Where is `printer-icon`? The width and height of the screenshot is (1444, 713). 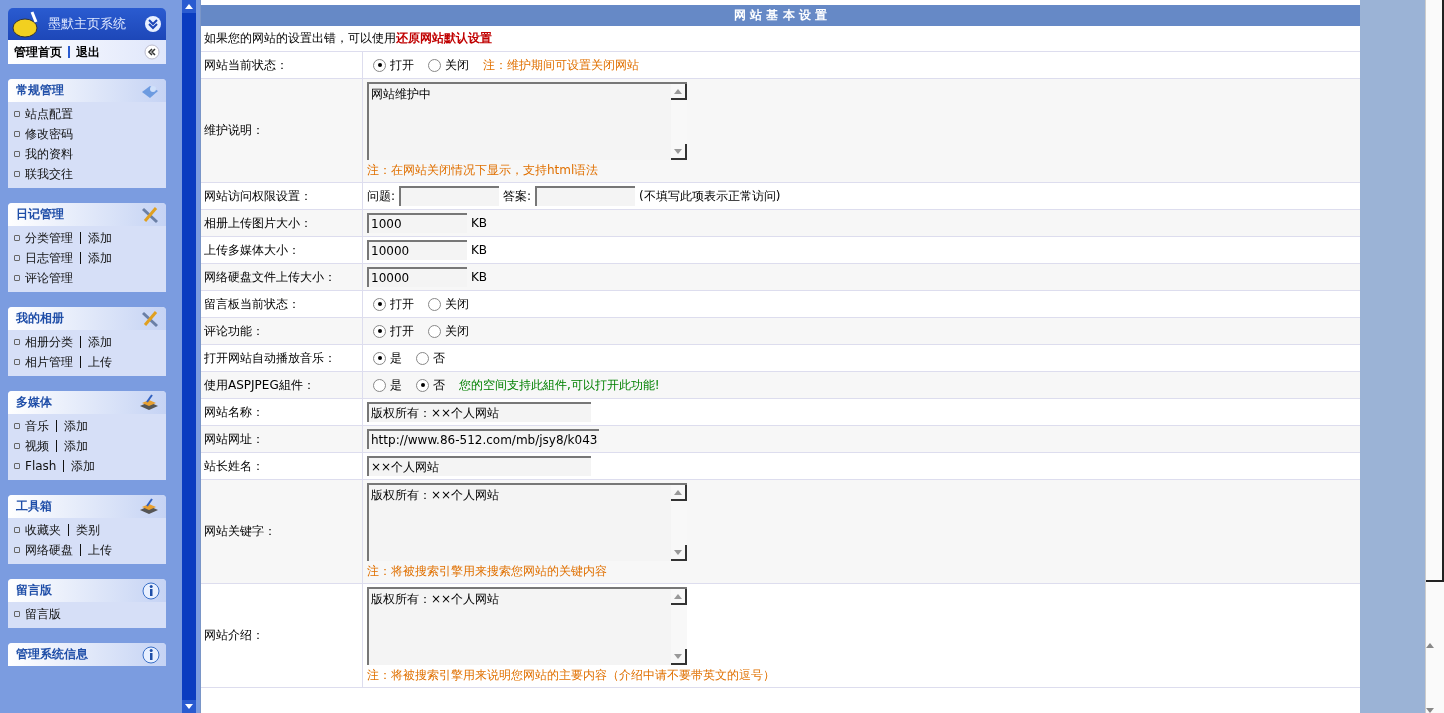 printer-icon is located at coordinates (149, 402).